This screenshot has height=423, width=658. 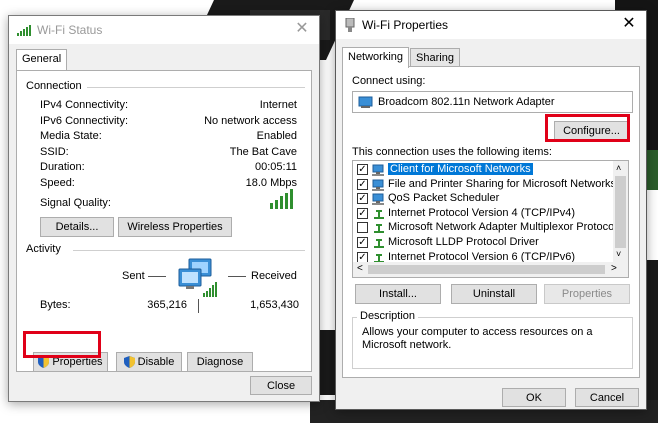 I want to click on scroll-down-icon: ˅, so click(x=618, y=254).